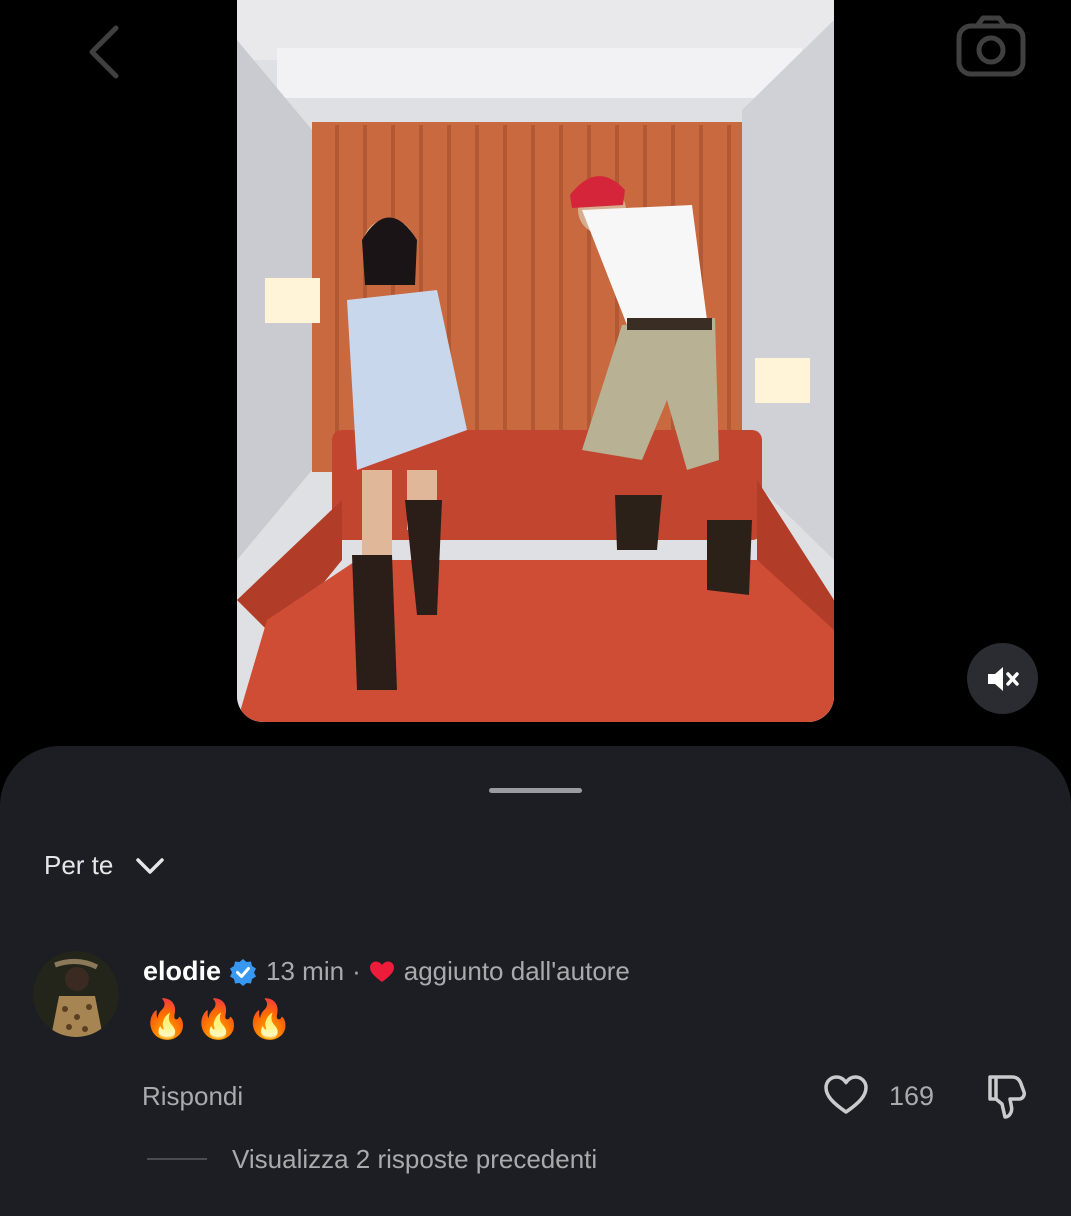  Describe the element at coordinates (243, 972) in the screenshot. I see `verified-badge-icon` at that location.